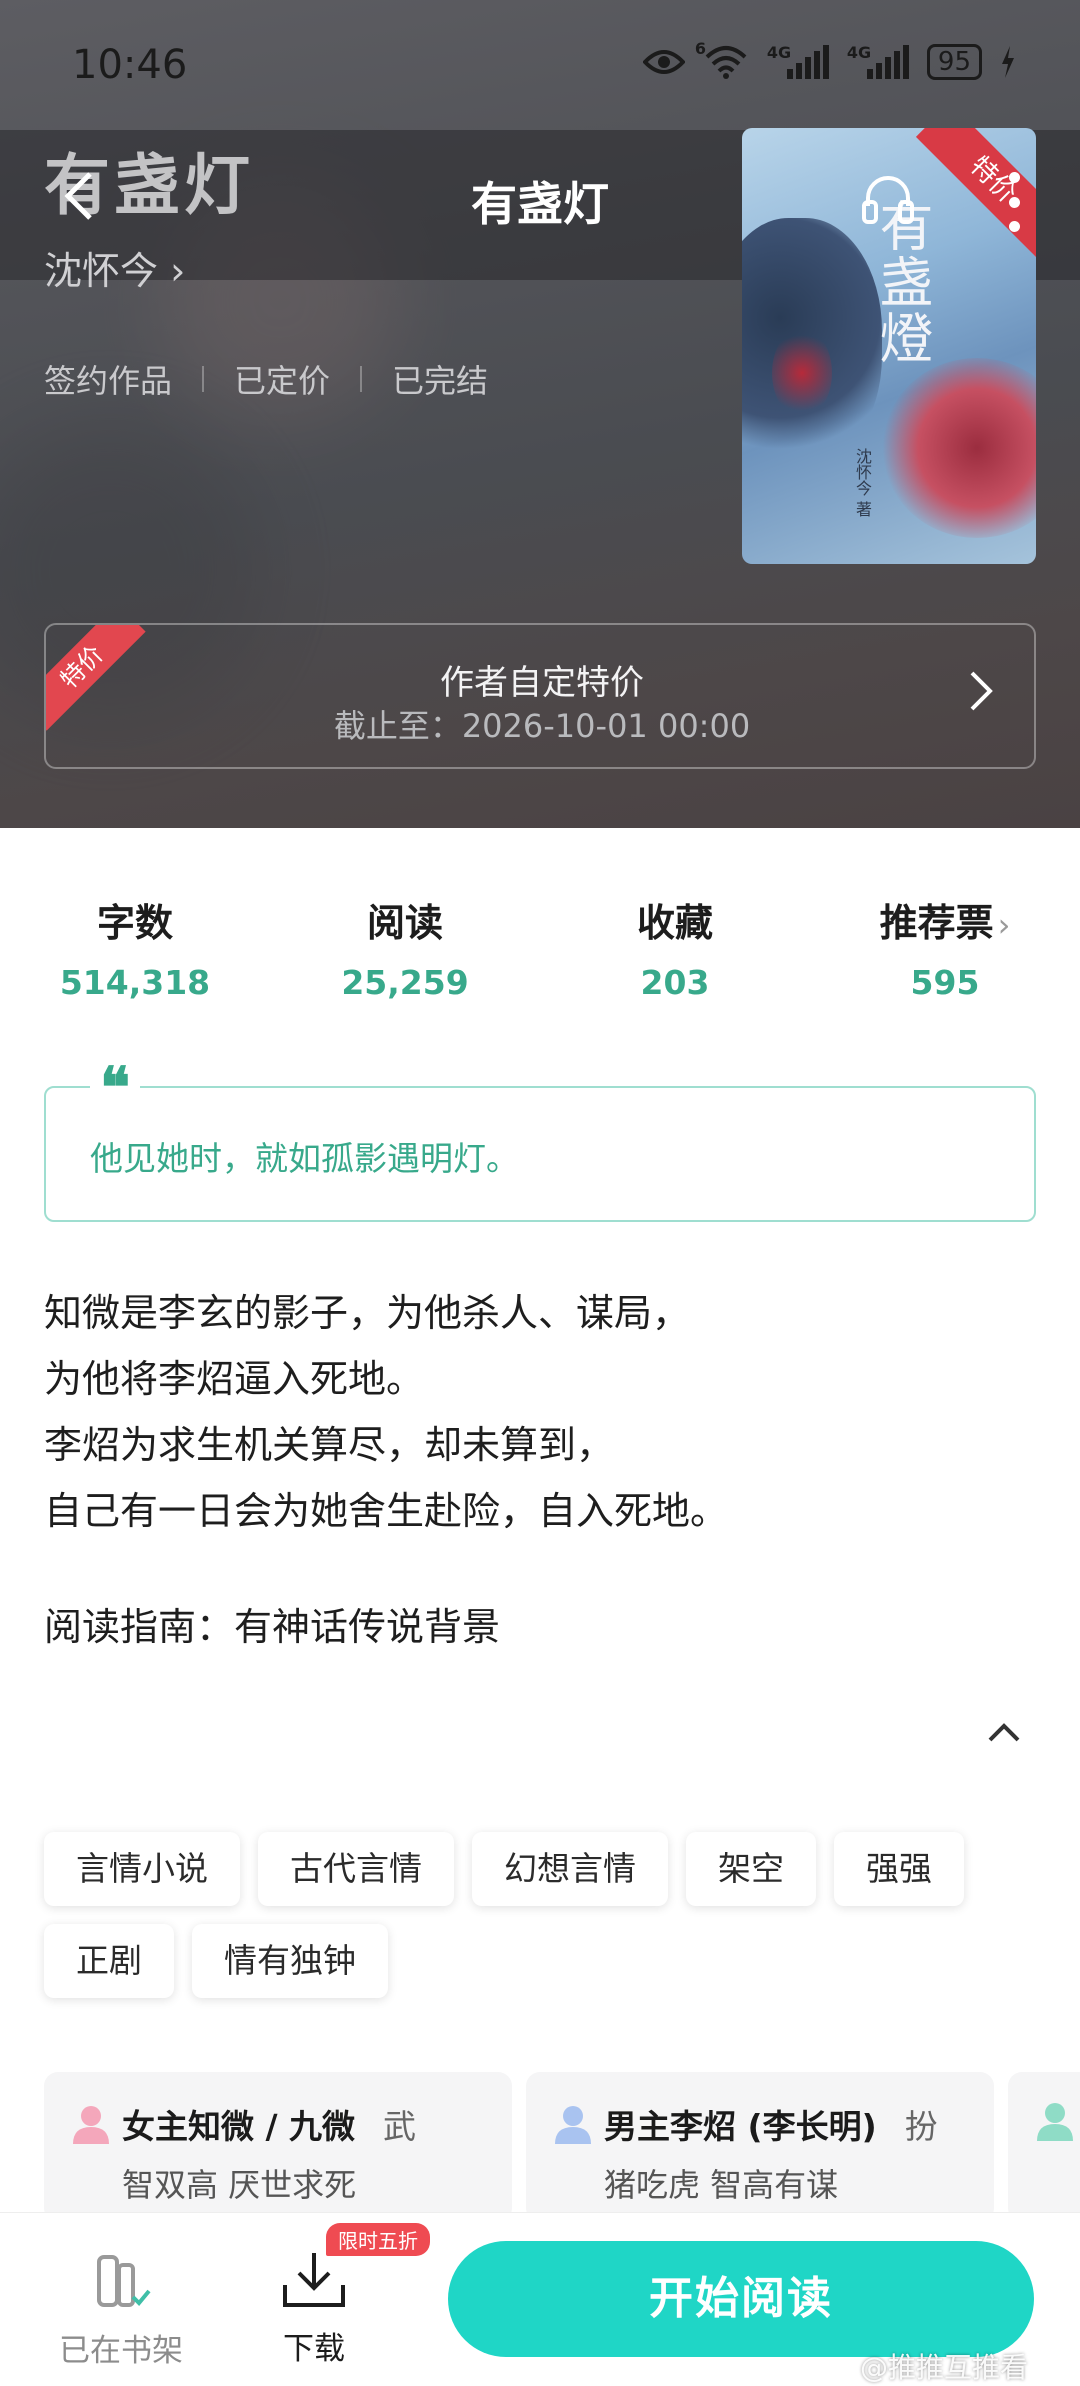 The image size is (1080, 2386). I want to click on avatar-icon, so click(1055, 2122).